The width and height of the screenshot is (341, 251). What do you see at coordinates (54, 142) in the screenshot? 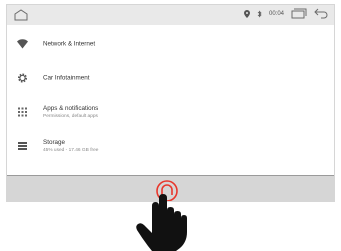
I see `item-title: Storage` at bounding box center [54, 142].